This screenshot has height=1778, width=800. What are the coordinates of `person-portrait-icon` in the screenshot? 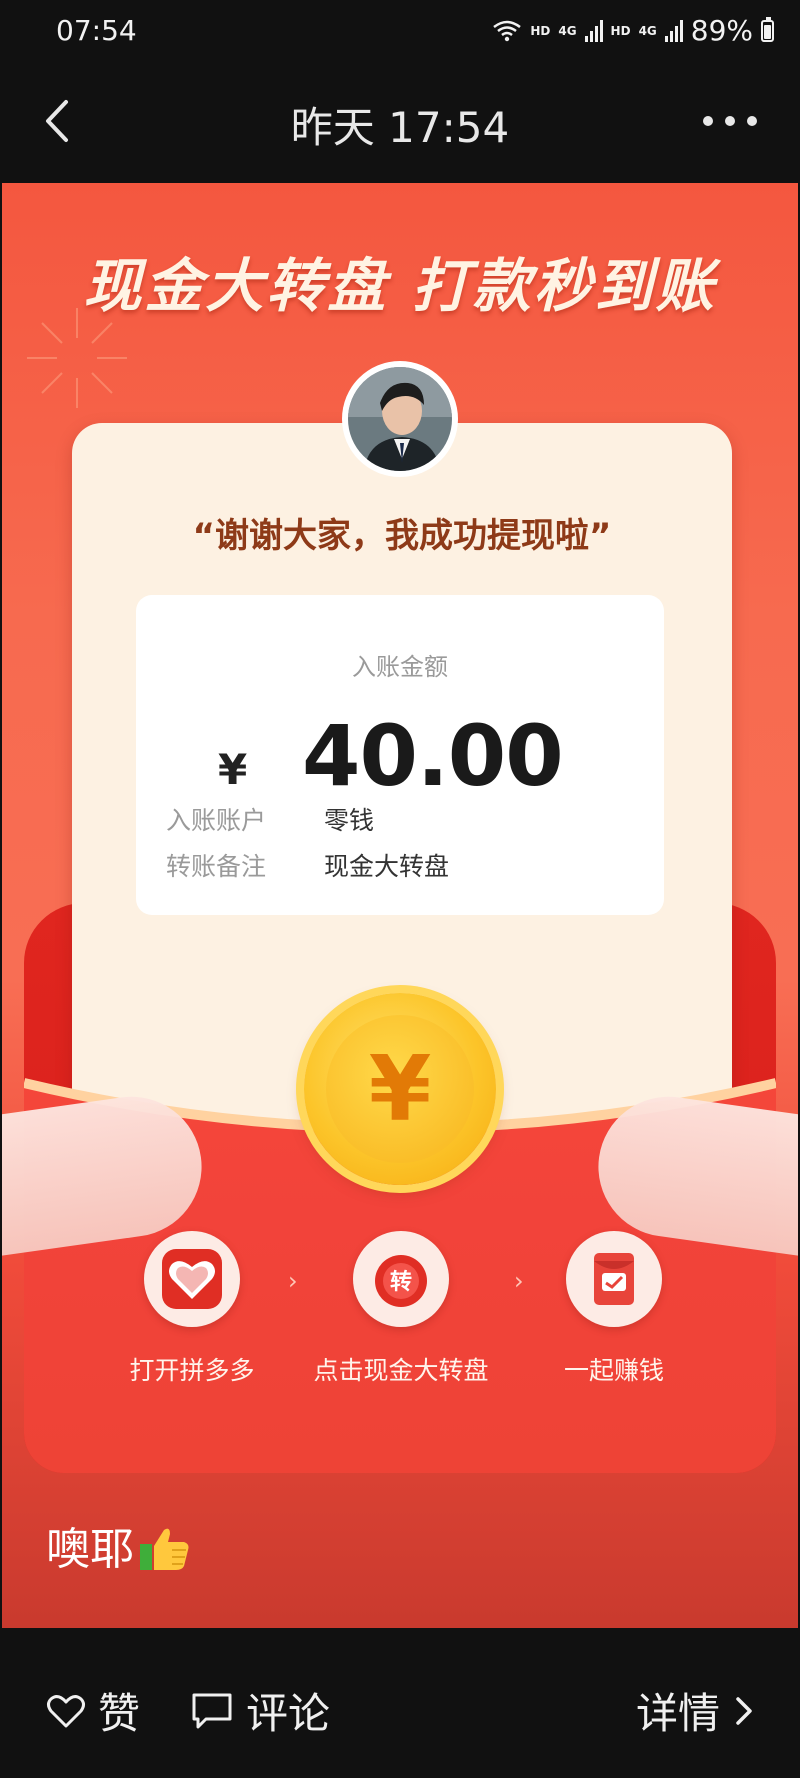 It's located at (400, 419).